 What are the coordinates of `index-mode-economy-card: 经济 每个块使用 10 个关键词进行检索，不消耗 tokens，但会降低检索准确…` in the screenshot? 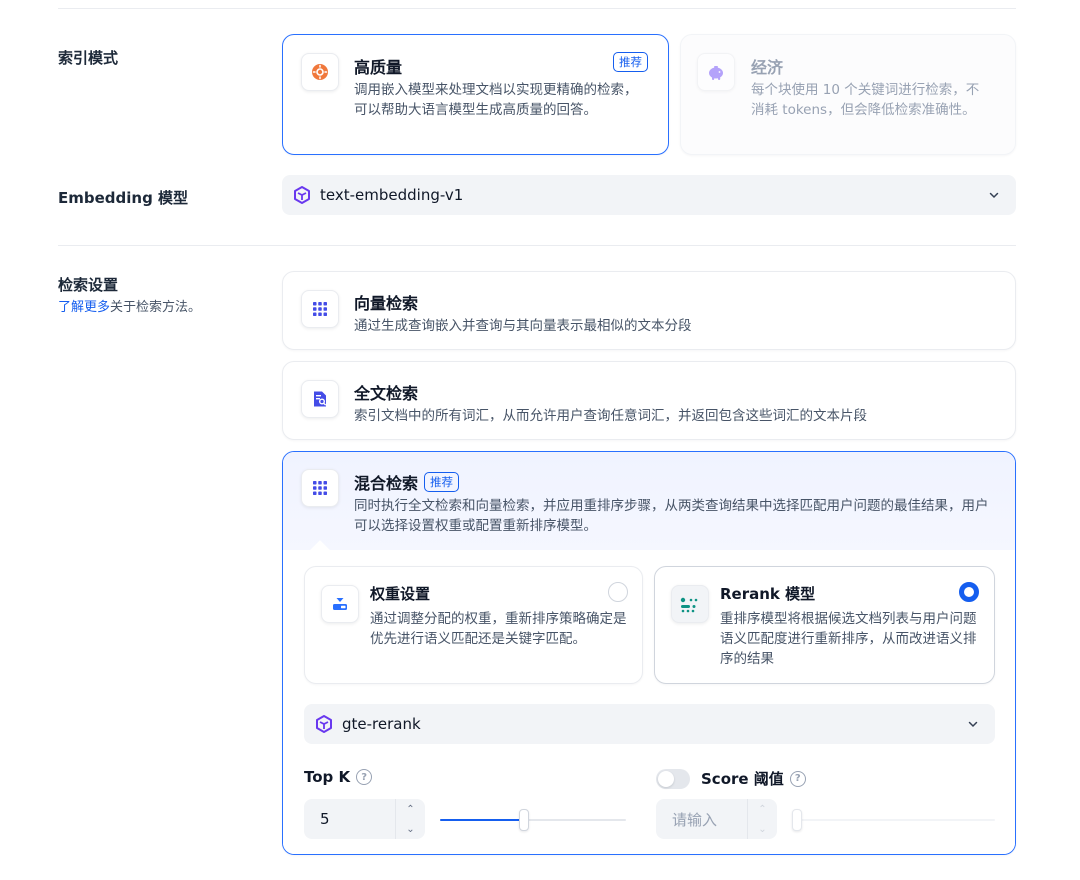 It's located at (848, 94).